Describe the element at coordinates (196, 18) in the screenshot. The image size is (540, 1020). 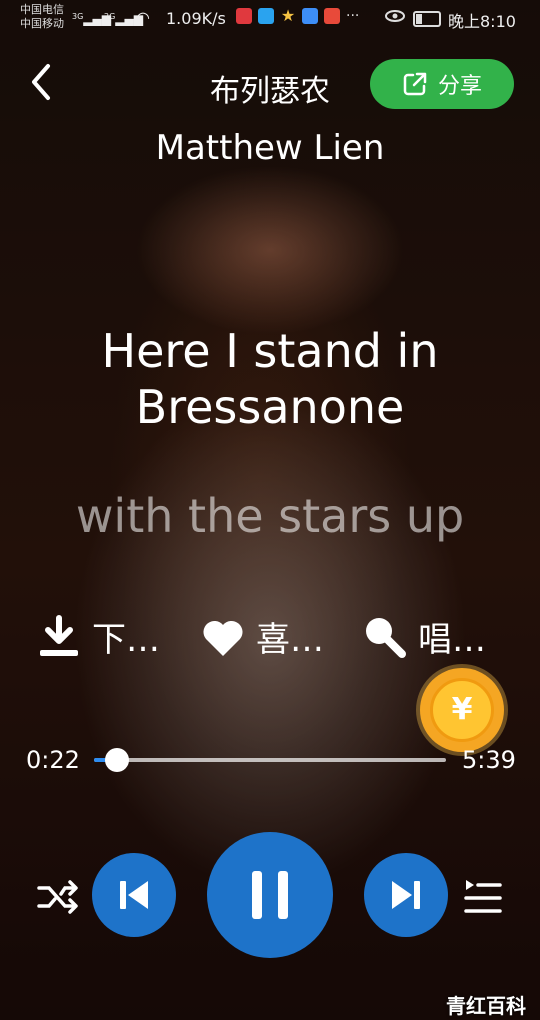
I see `network-speed: 1.09K/s` at that location.